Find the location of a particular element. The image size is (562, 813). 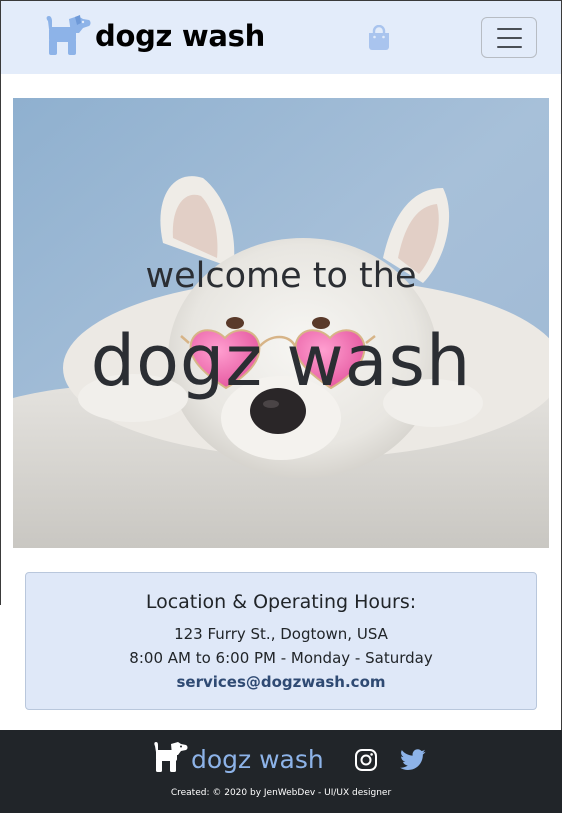

hero-welcome-text: welcome to the is located at coordinates (281, 276).